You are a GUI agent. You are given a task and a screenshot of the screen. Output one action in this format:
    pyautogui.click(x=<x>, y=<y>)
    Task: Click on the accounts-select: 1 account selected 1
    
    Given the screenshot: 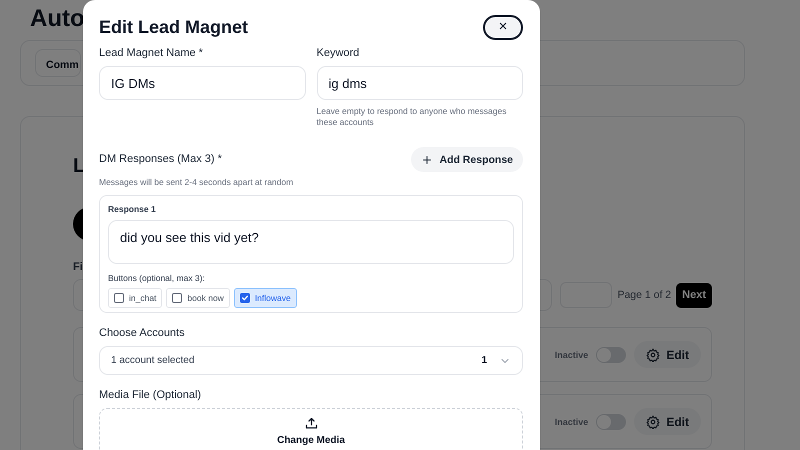 What is the action you would take?
    pyautogui.click(x=311, y=360)
    